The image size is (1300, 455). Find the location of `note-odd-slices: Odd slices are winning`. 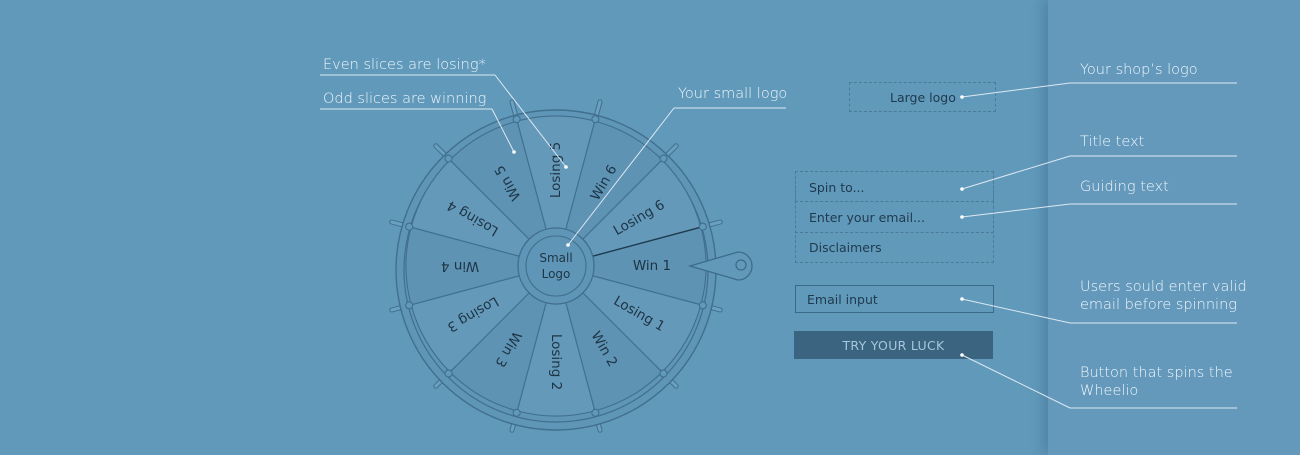

note-odd-slices: Odd slices are winning is located at coordinates (405, 99).